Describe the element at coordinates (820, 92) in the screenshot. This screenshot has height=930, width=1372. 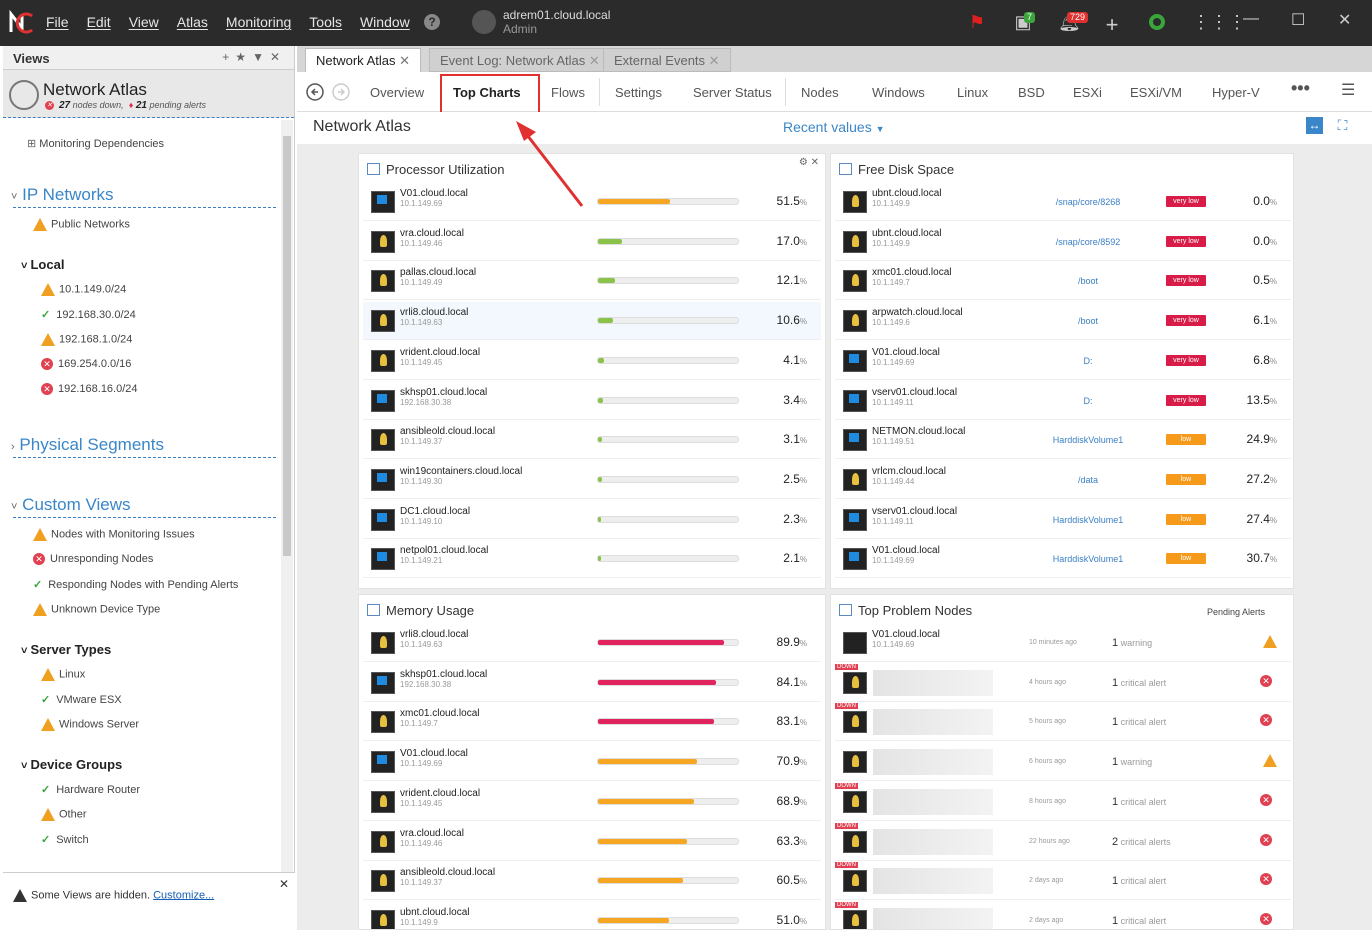
I see `nav-nodes: Nodes` at that location.